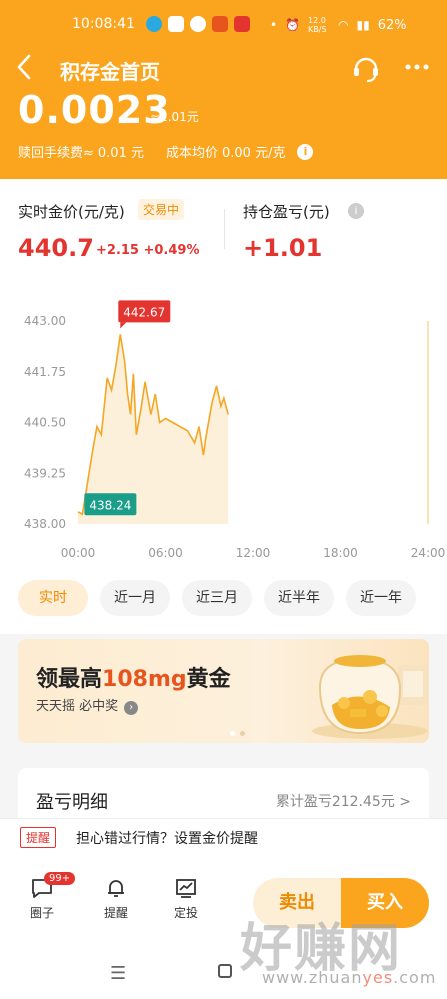 The height and width of the screenshot is (999, 447). I want to click on banner-subtitle: 天天摇 必中奖 ›, so click(87, 705).